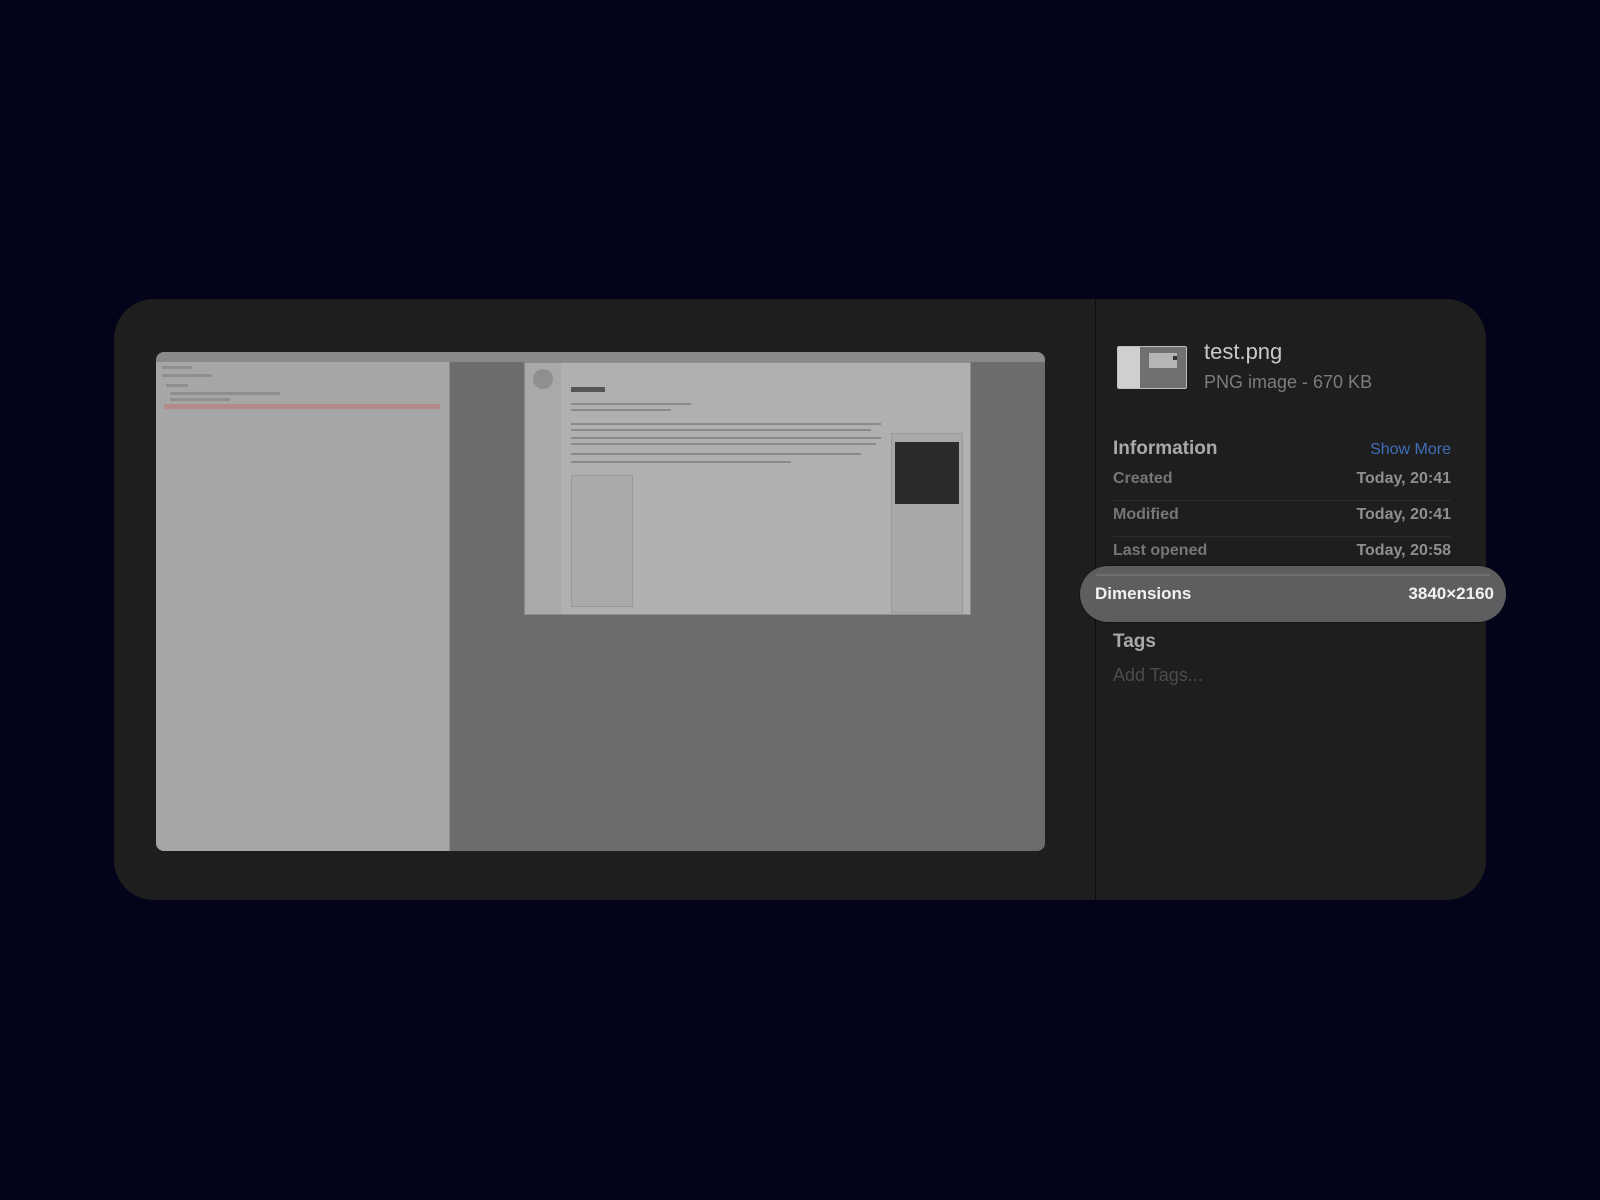  I want to click on information-heading: Information, so click(1165, 448).